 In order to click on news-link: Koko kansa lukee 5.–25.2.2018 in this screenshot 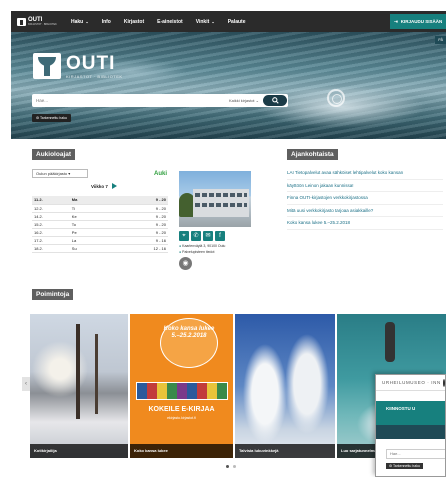, I will do `click(365, 223)`.